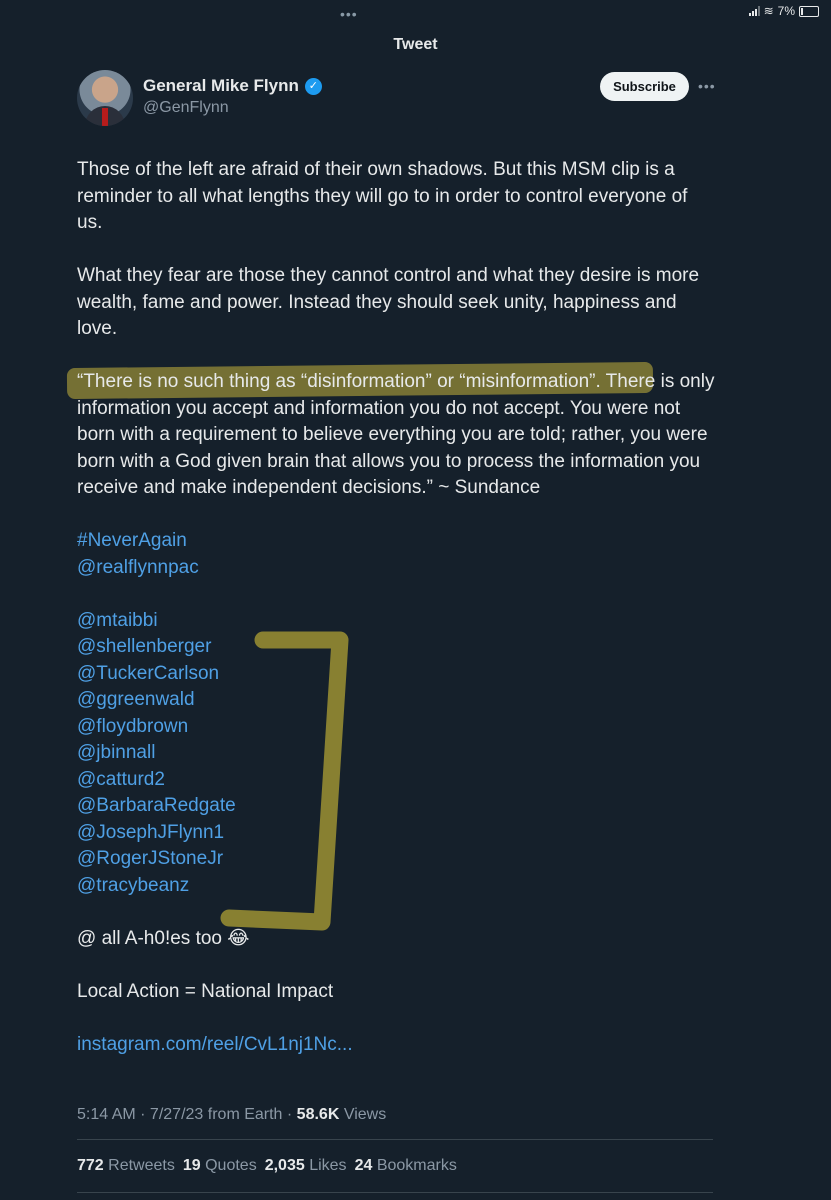 The height and width of the screenshot is (1200, 831). I want to click on bookmarks-count: 24, so click(363, 1165).